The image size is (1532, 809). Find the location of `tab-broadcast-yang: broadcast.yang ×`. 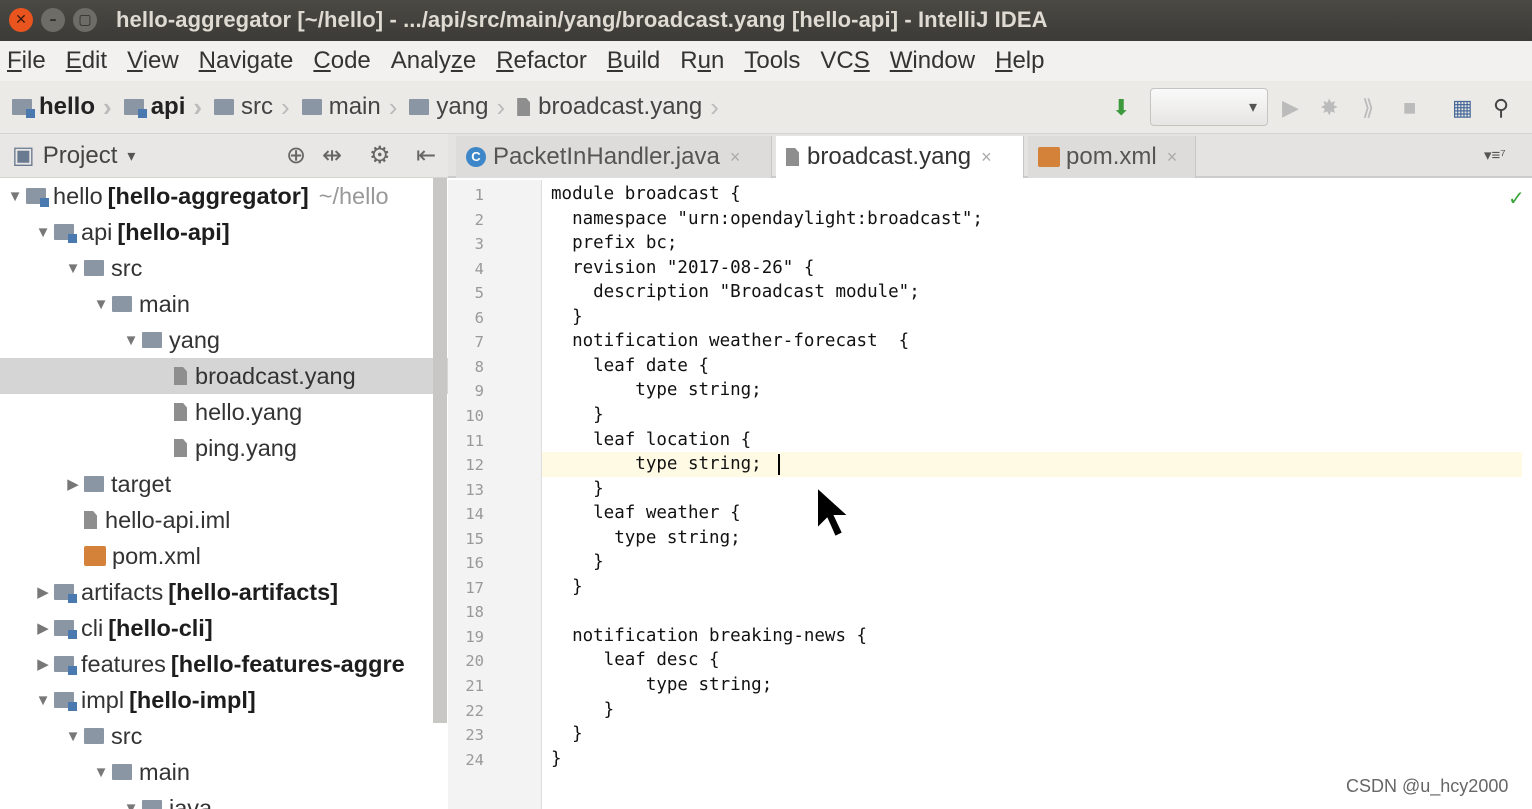

tab-broadcast-yang: broadcast.yang × is located at coordinates (900, 157).